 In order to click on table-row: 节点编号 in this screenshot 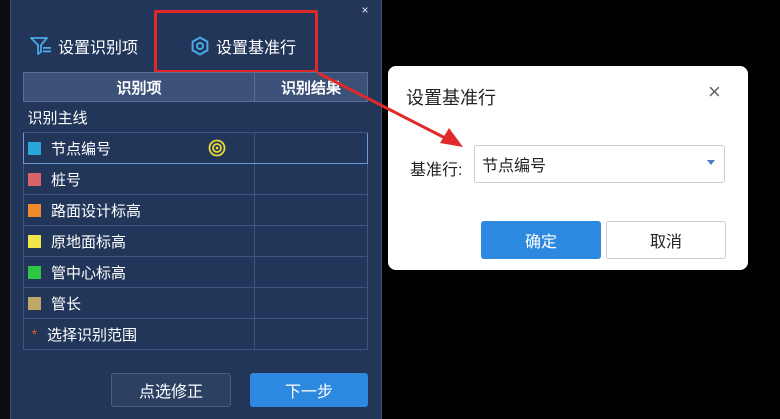, I will do `click(195, 148)`.